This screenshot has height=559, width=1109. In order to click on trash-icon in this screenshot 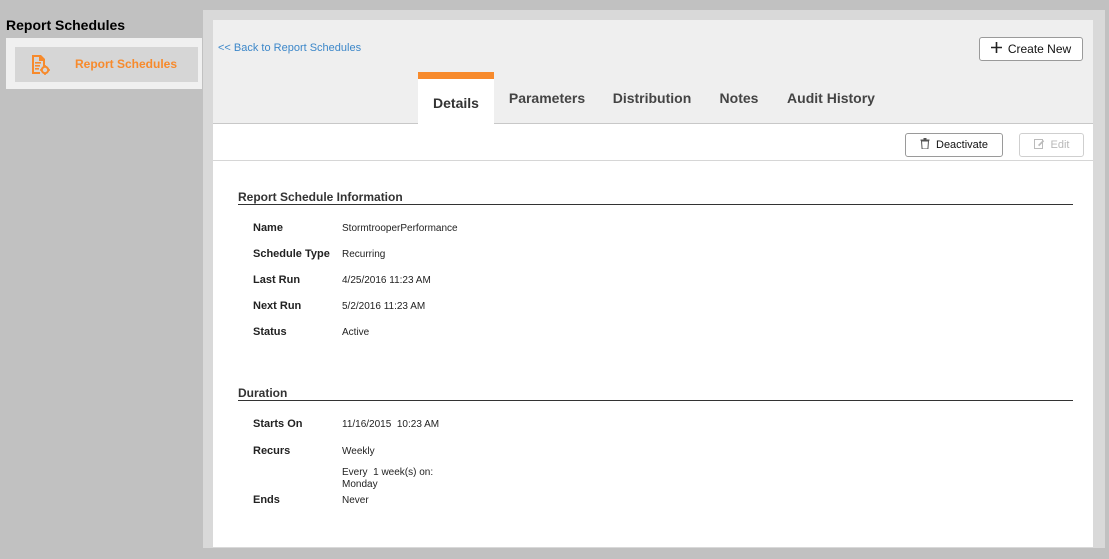, I will do `click(925, 145)`.